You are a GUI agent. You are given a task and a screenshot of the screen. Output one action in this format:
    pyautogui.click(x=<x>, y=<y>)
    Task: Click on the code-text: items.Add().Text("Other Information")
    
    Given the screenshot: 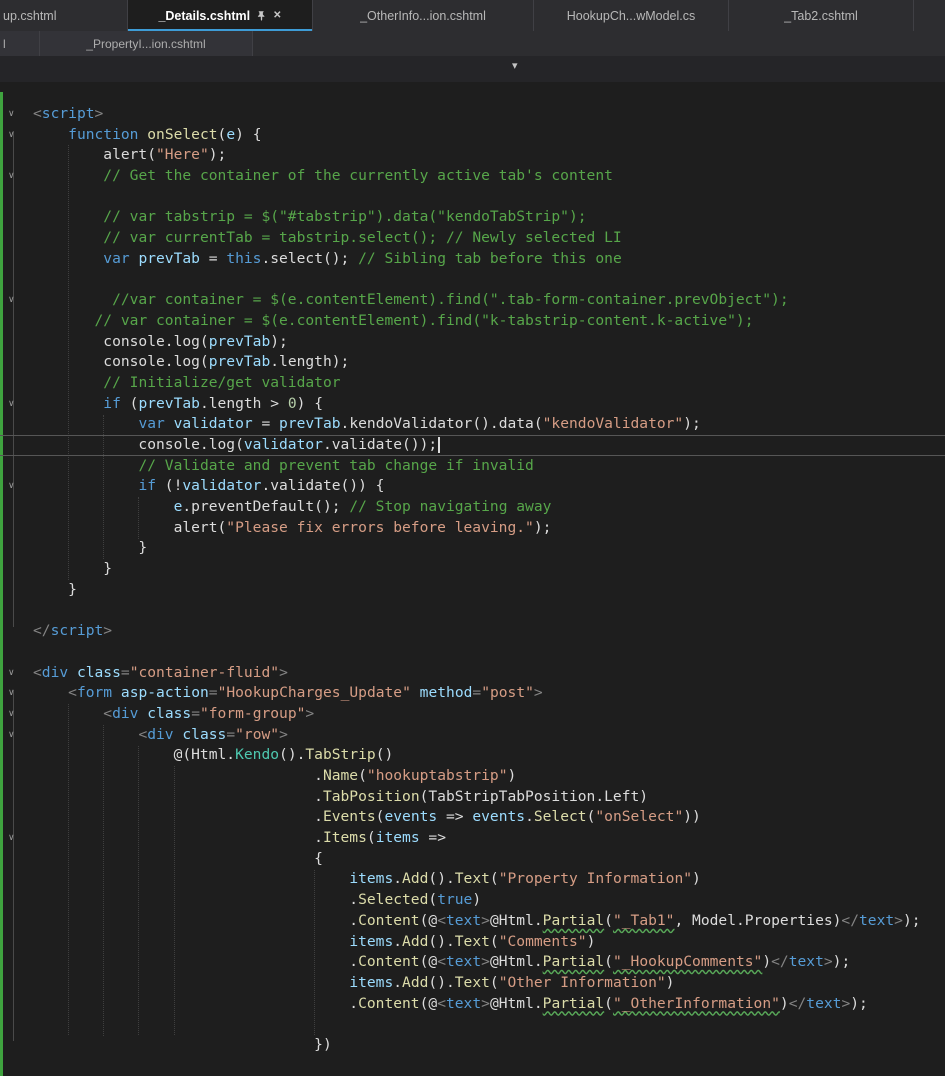 What is the action you would take?
    pyautogui.click(x=512, y=982)
    